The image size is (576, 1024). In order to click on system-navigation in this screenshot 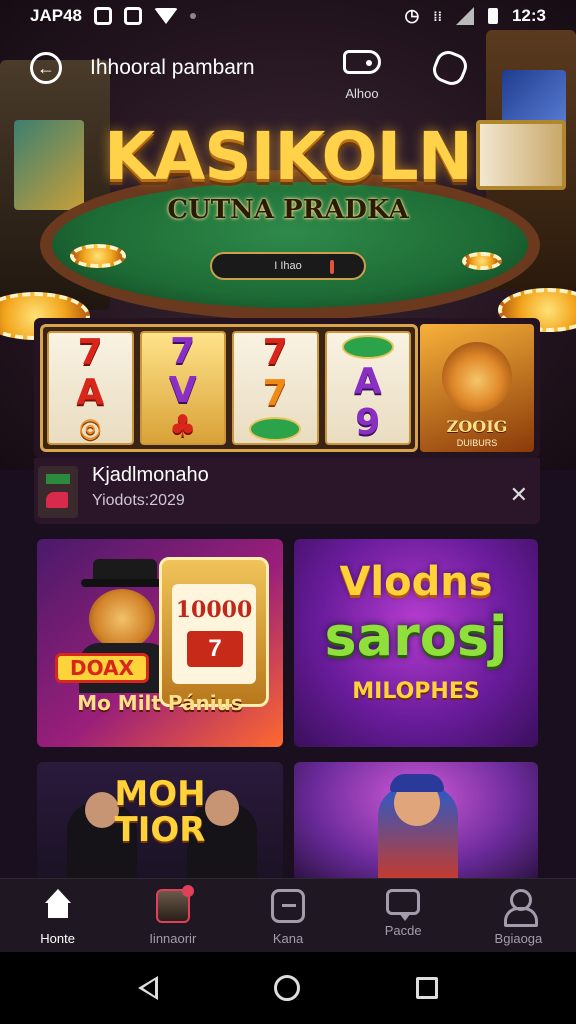, I will do `click(288, 988)`.